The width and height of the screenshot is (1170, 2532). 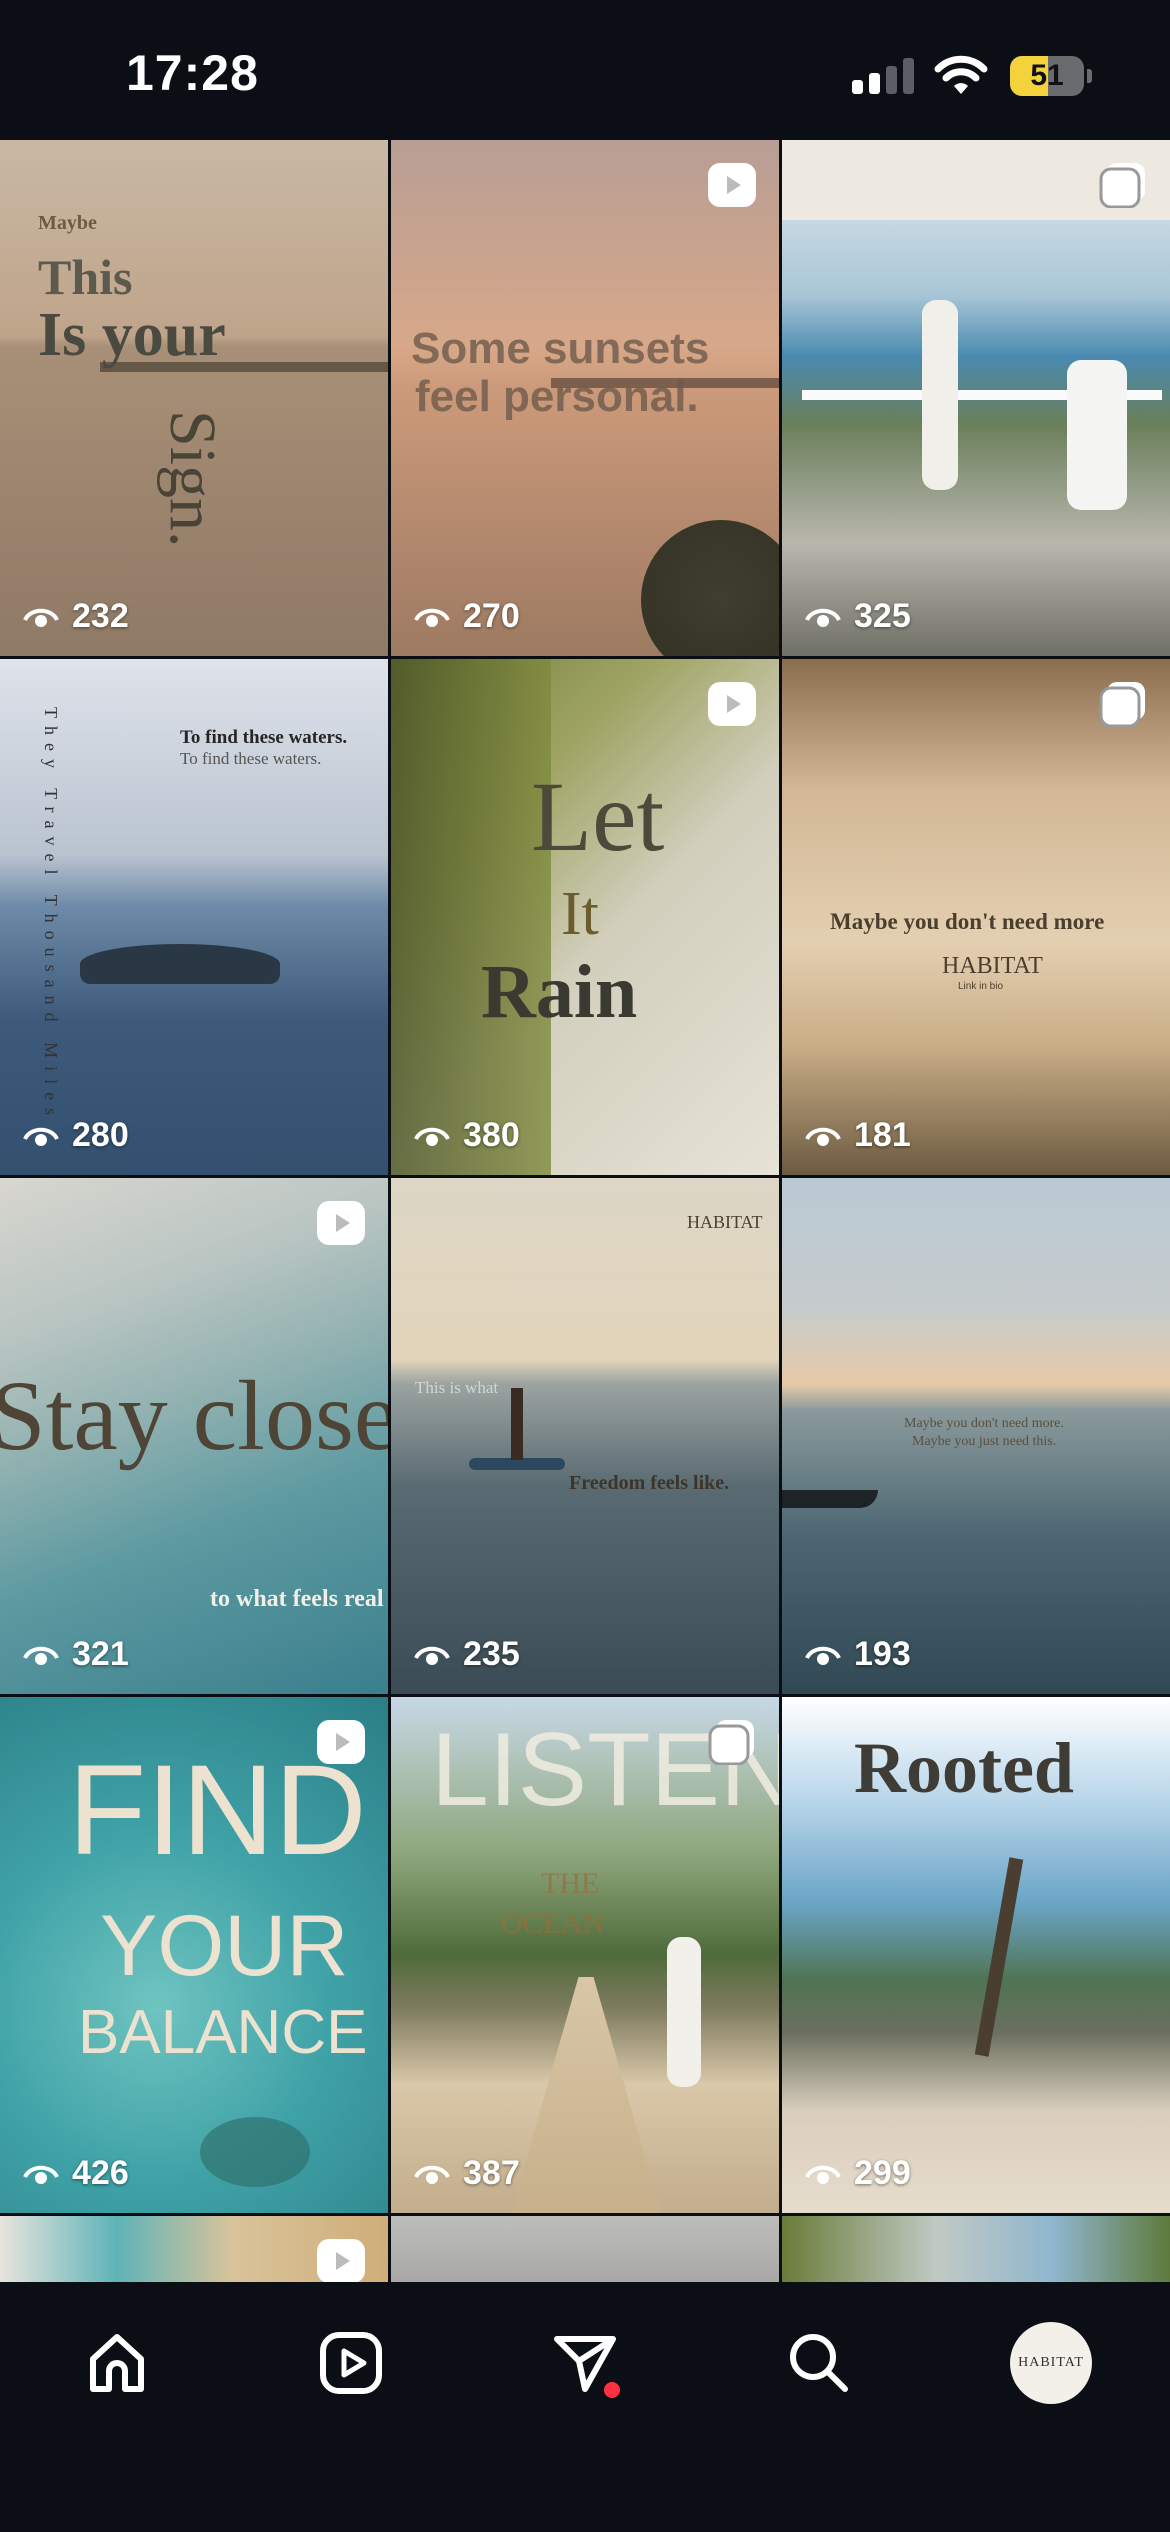 I want to click on status-time: 17:28, so click(x=192, y=73).